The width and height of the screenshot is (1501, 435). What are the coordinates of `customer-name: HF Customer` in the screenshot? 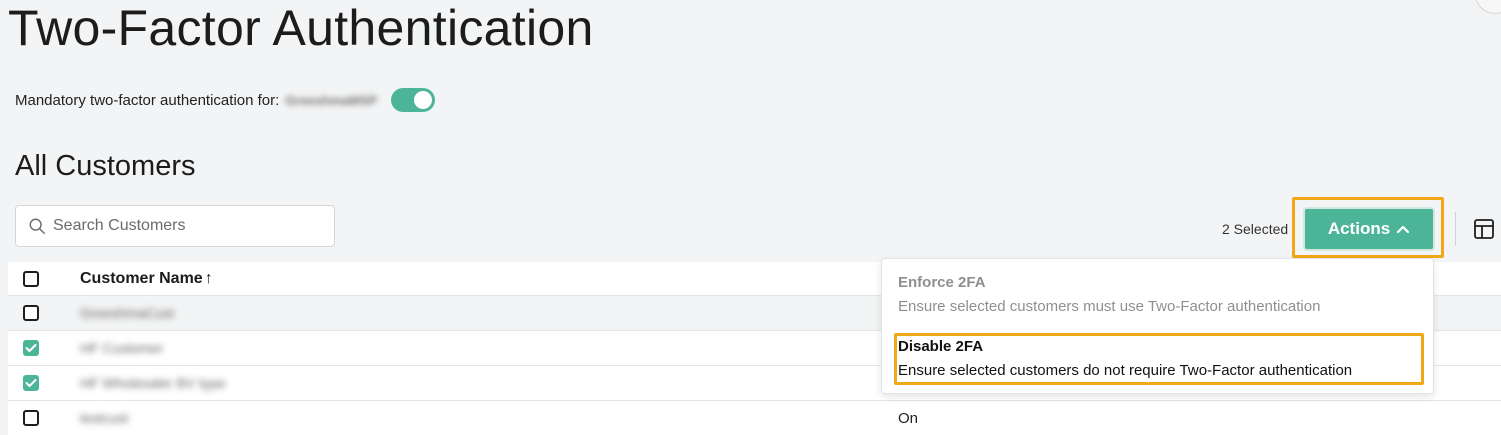 It's located at (122, 348).